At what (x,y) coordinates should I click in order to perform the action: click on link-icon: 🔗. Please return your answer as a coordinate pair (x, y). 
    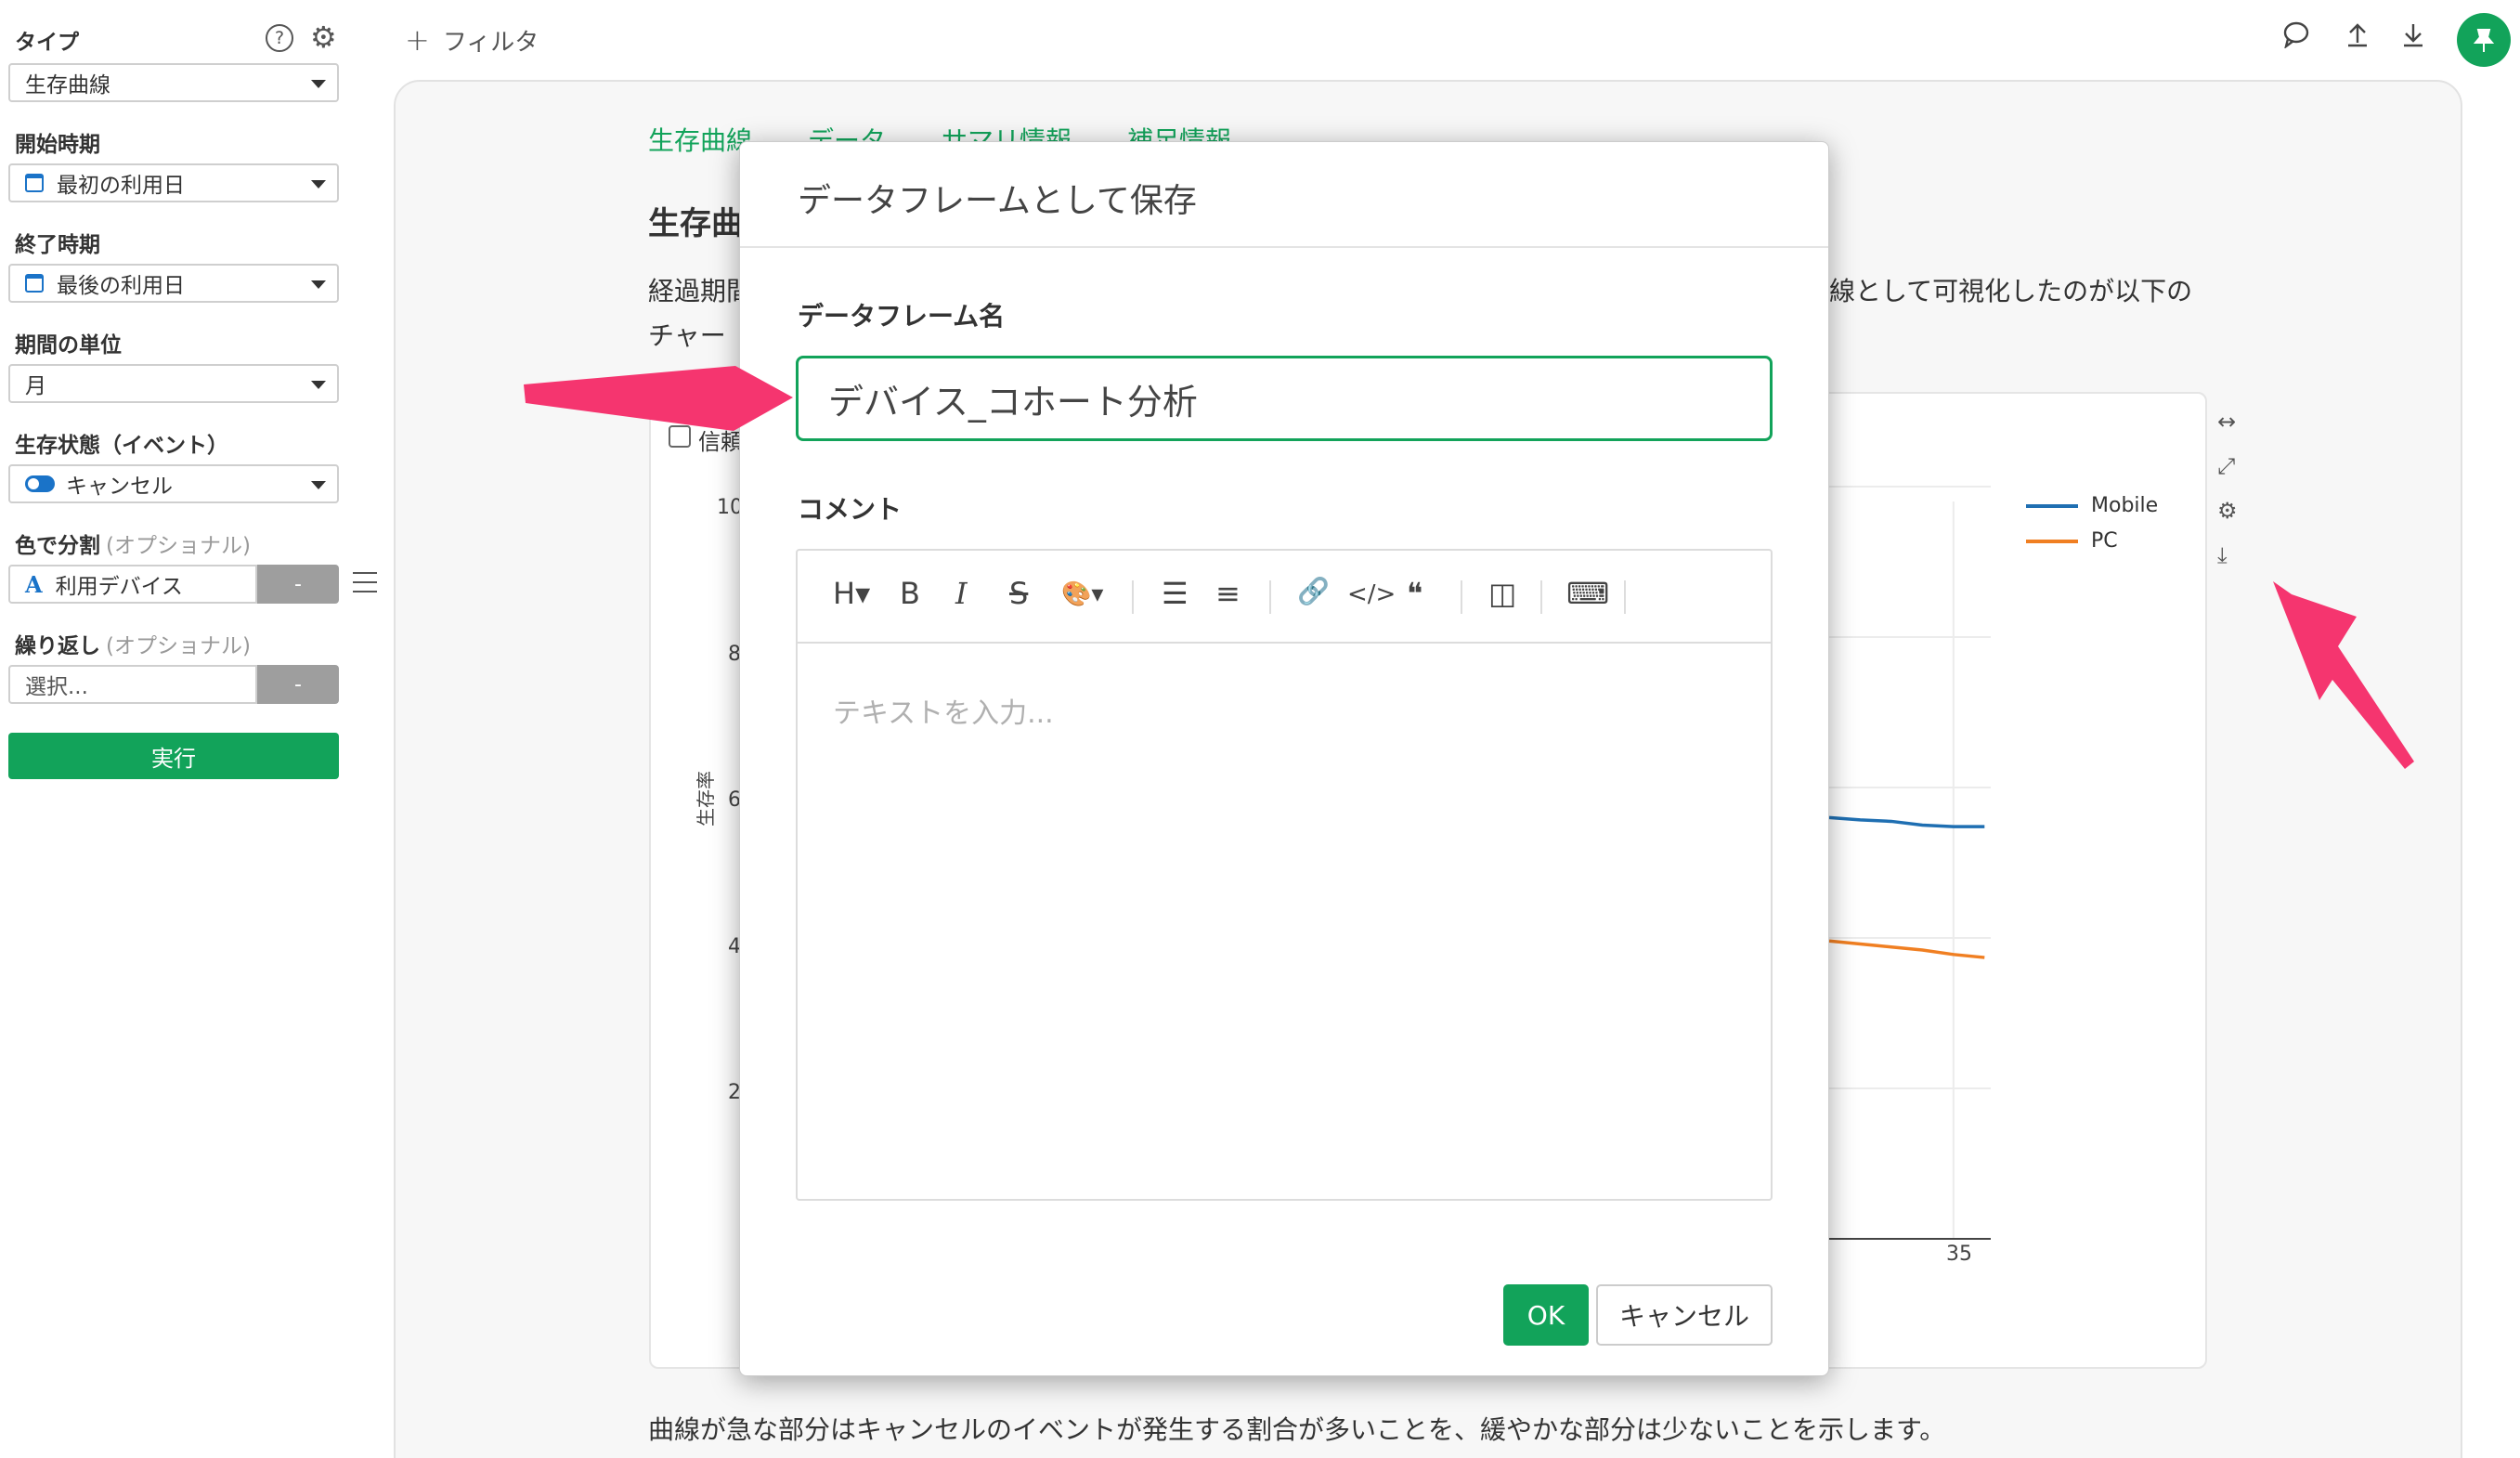
    Looking at the image, I should click on (1313, 592).